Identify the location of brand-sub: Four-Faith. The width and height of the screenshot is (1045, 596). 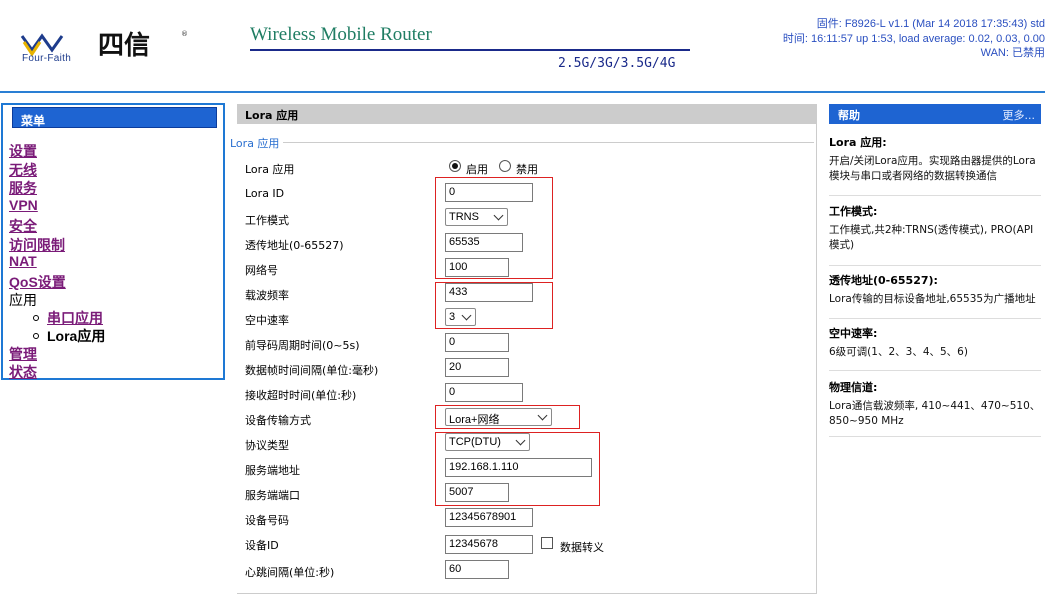
(47, 58).